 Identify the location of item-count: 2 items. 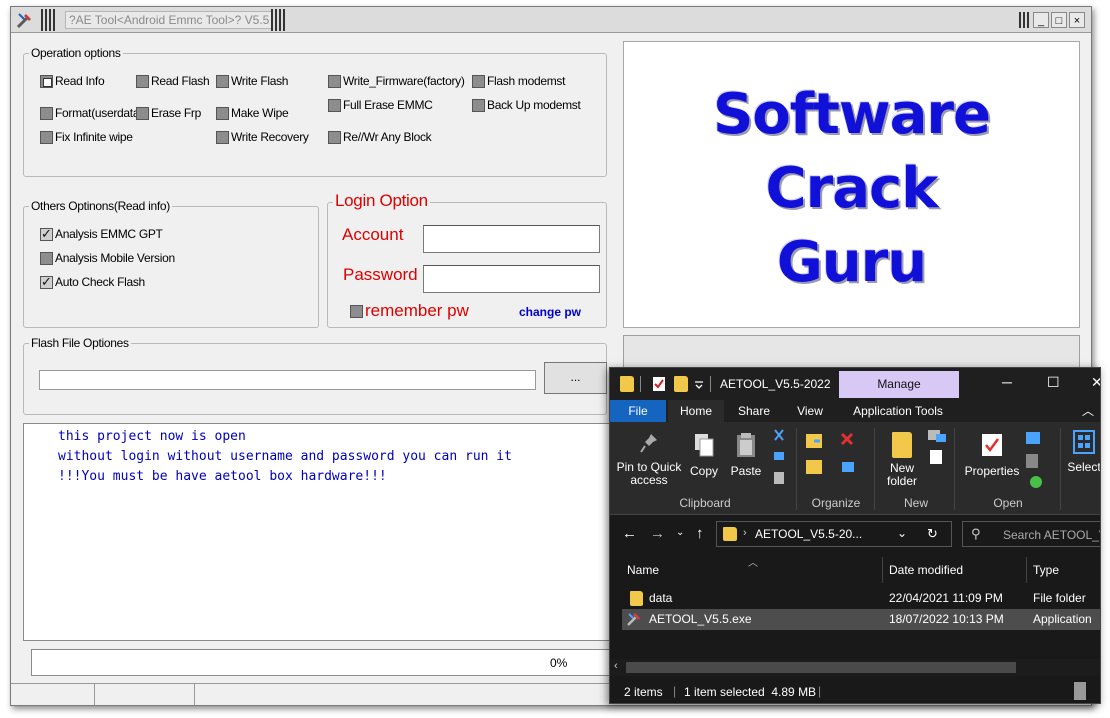
(643, 692).